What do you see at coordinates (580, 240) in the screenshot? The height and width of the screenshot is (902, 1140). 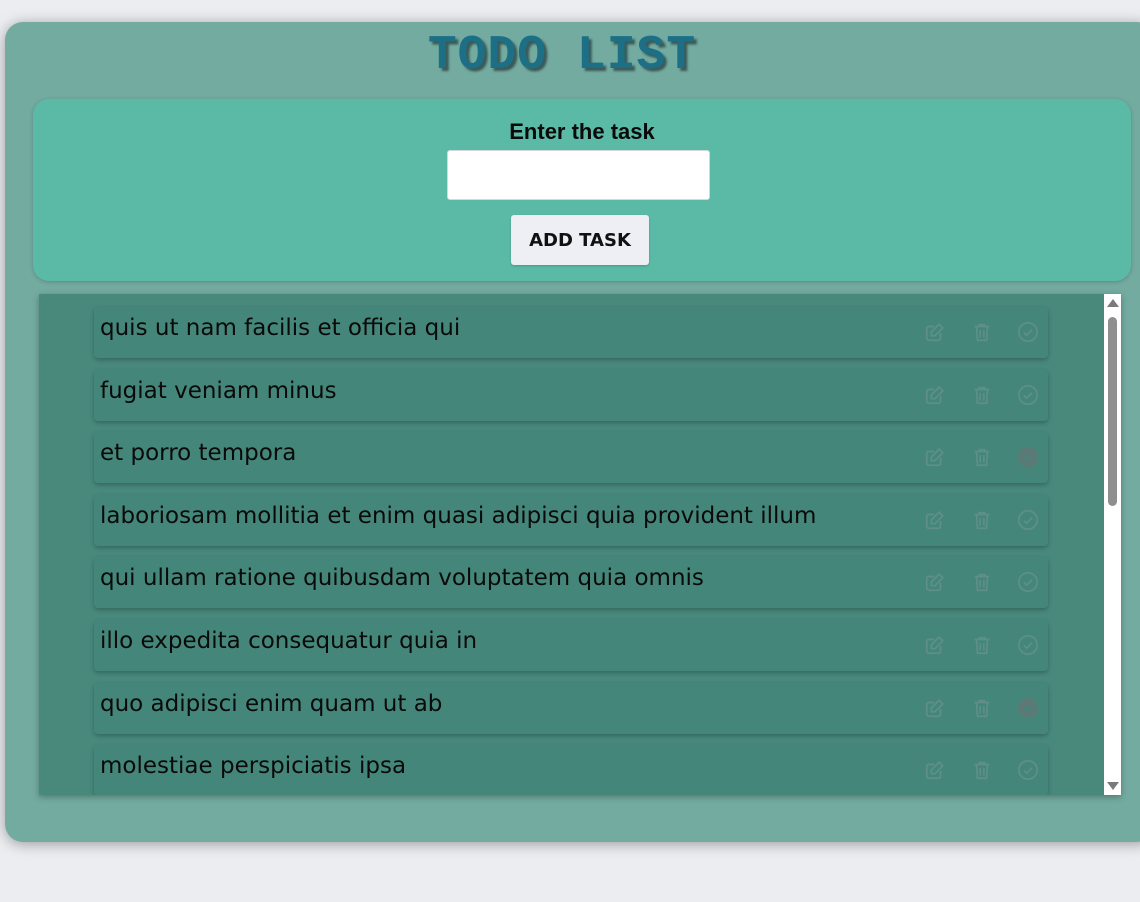 I see `add-task-button: ADD TASK` at bounding box center [580, 240].